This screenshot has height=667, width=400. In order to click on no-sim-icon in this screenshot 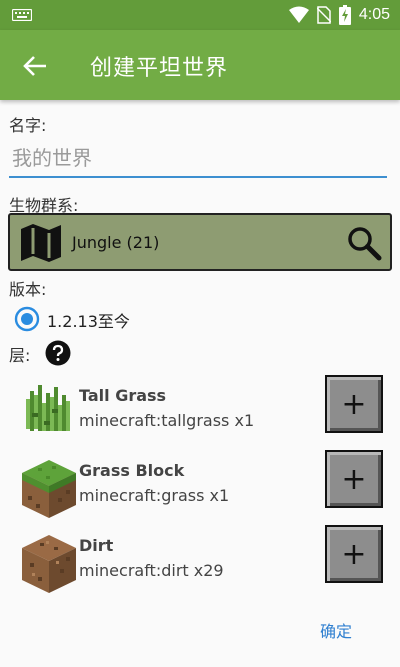, I will do `click(323, 15)`.